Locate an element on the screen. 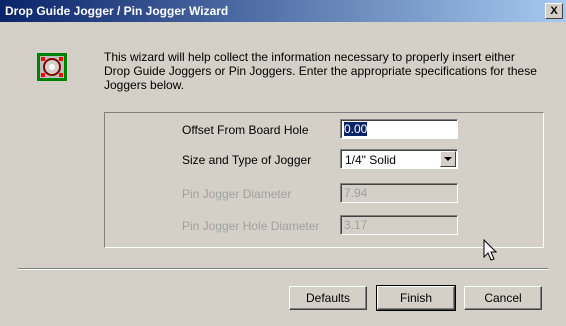  jogger-wizard-icon is located at coordinates (52, 67).